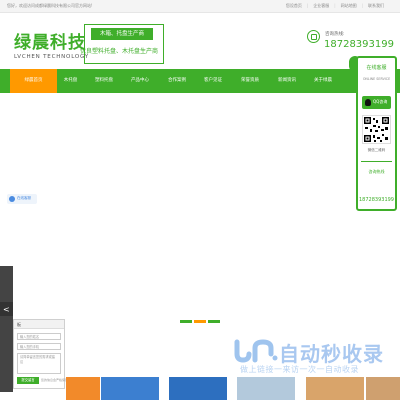  Describe the element at coordinates (6, 329) in the screenshot. I see `share-strip: <` at that location.